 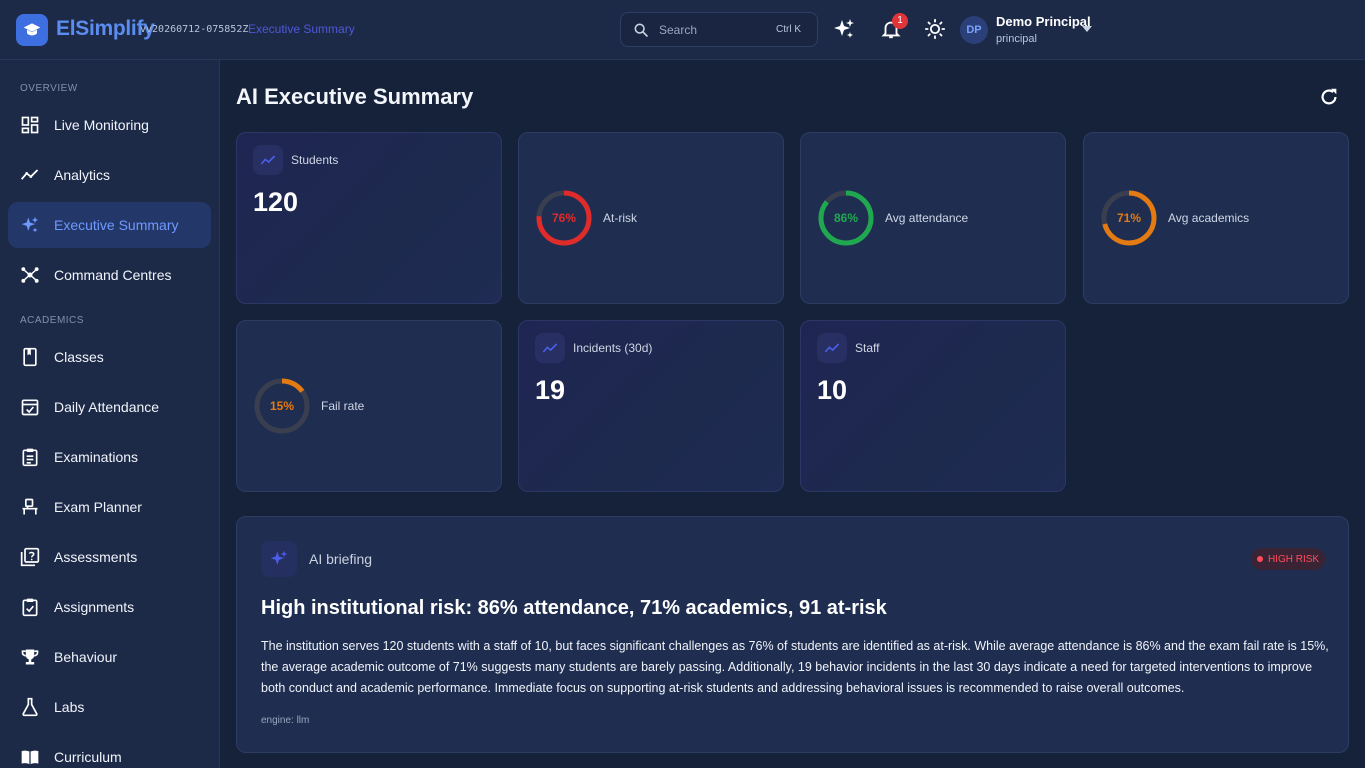 I want to click on sidebar-item-label: Classes, so click(x=79, y=357).